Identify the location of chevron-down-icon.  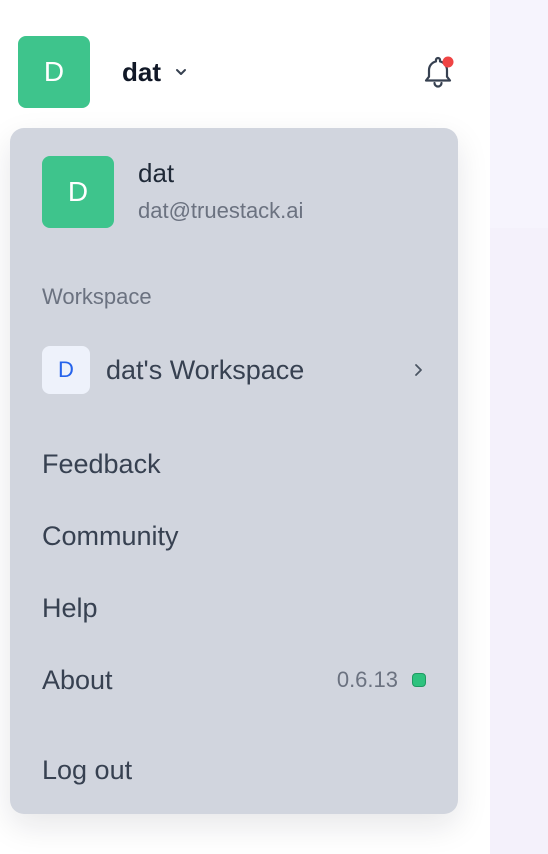
(181, 72).